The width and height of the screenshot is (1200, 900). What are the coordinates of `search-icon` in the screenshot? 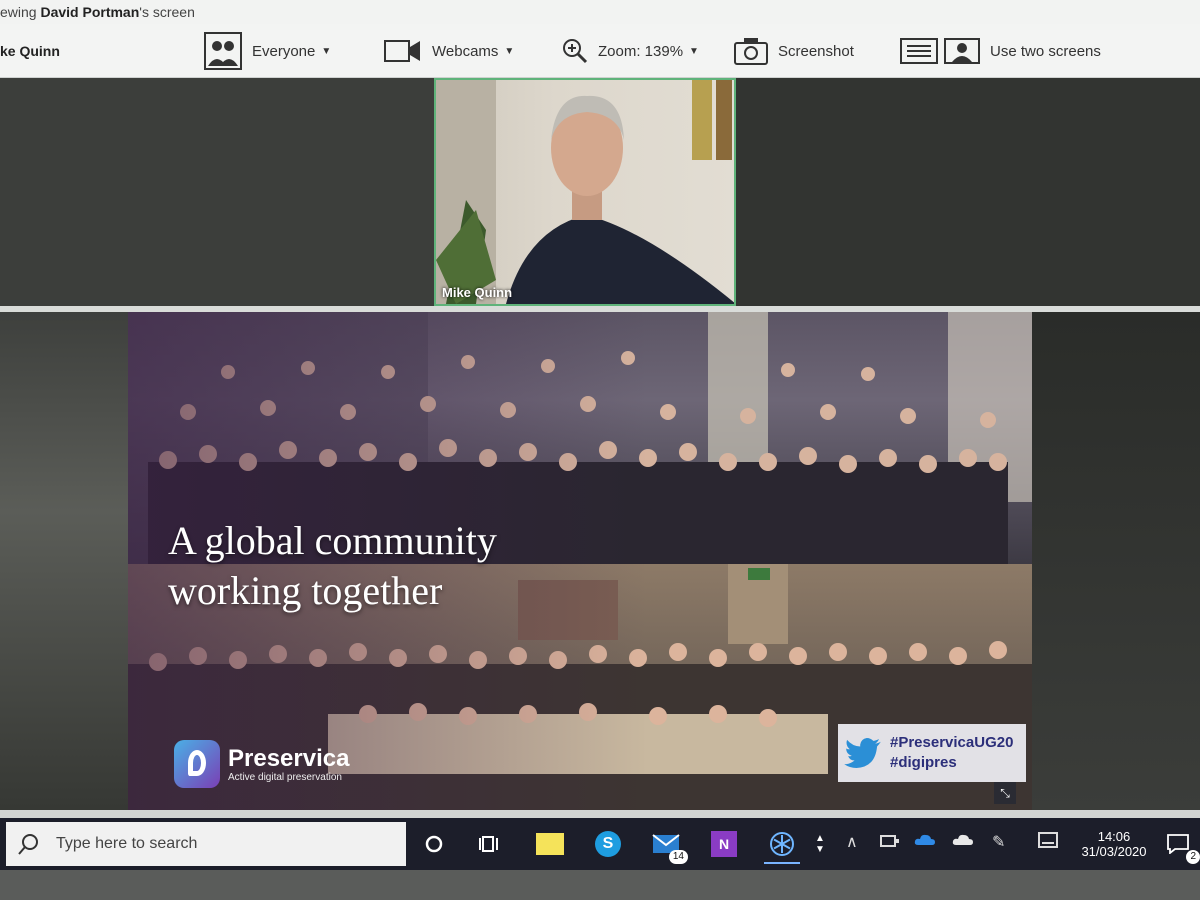 It's located at (28, 844).